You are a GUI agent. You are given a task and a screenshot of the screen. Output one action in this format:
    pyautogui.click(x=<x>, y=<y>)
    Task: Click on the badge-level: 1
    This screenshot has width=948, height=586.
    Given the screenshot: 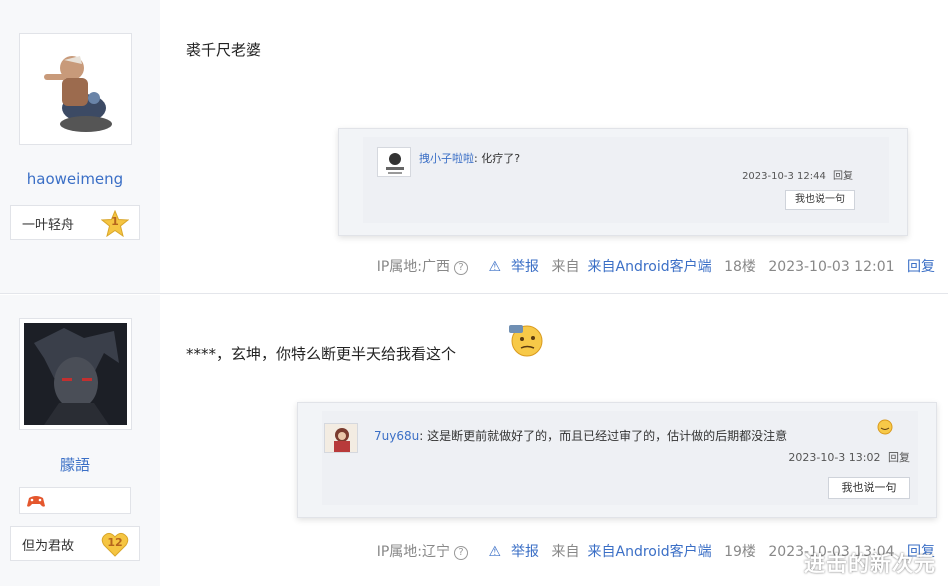 What is the action you would take?
    pyautogui.click(x=115, y=221)
    